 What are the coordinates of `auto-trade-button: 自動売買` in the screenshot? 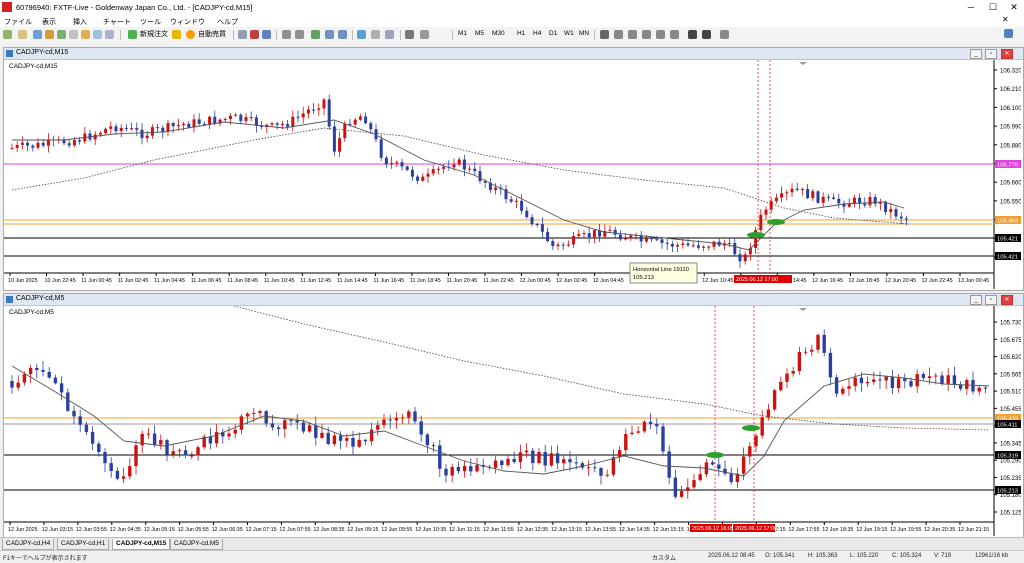 It's located at (212, 34).